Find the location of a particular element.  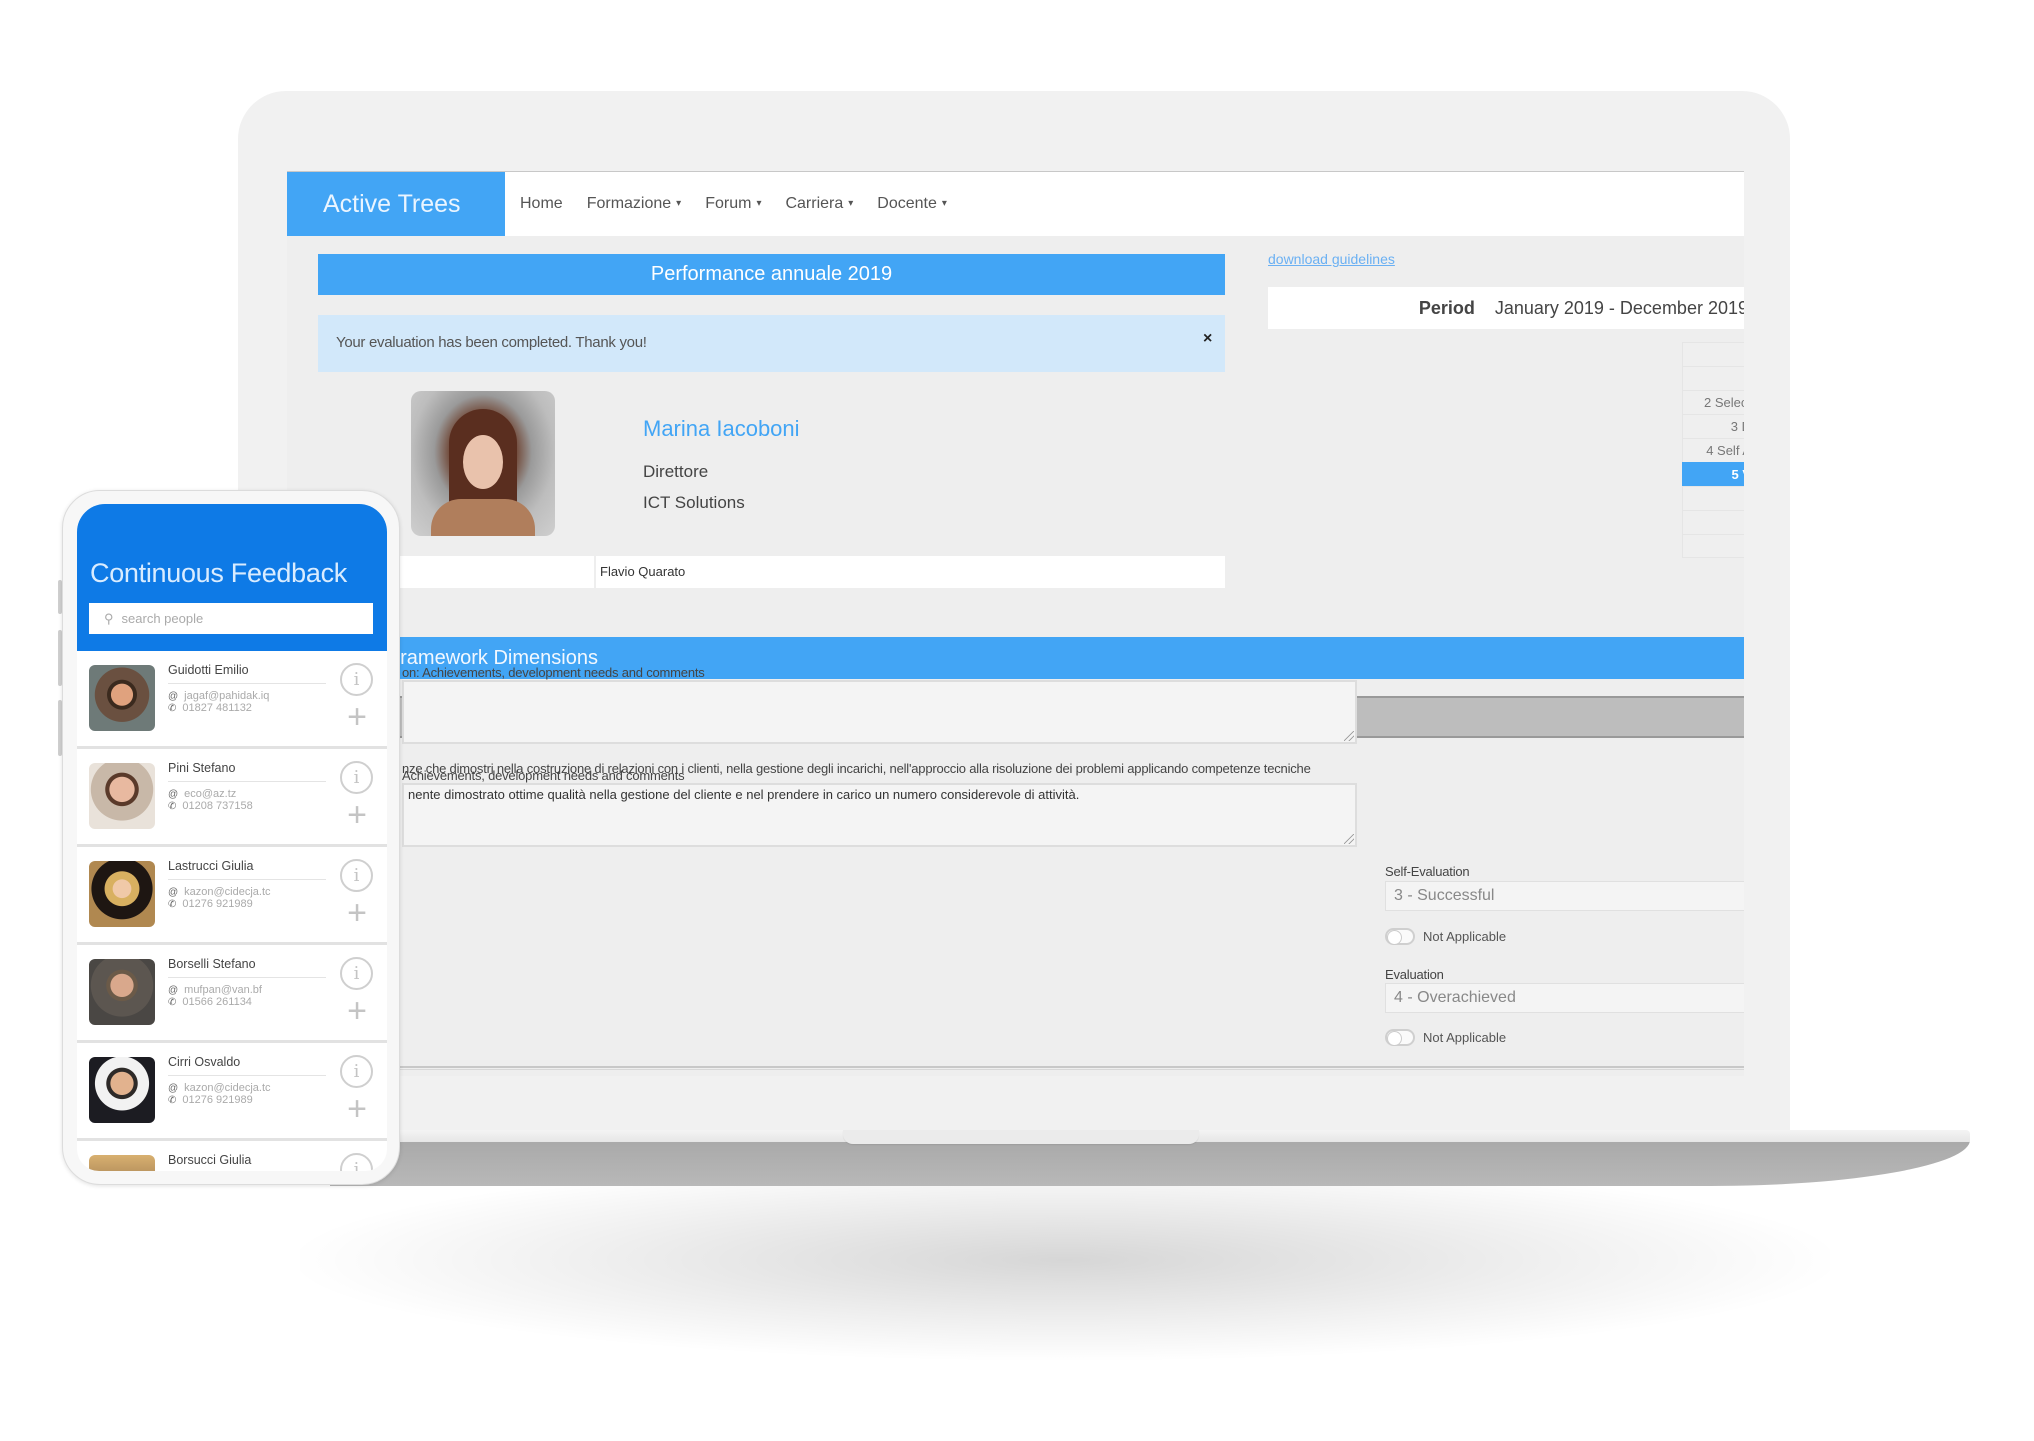

self-comment-textarea is located at coordinates (879, 712).